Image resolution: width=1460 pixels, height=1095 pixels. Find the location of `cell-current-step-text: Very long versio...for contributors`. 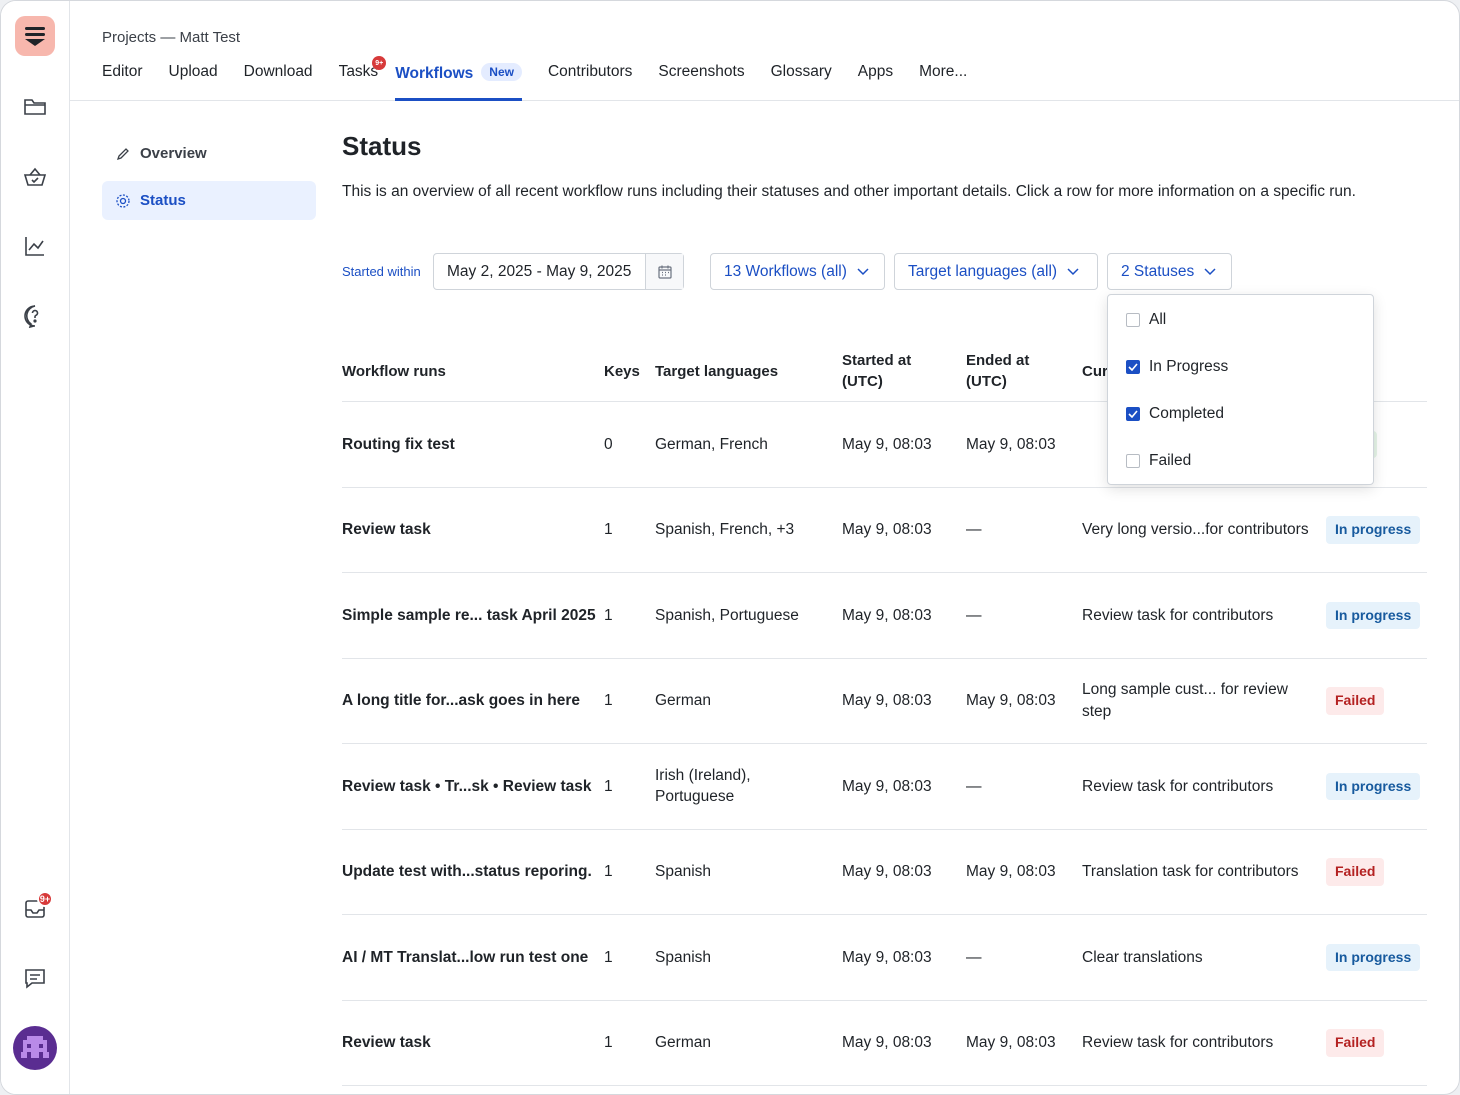

cell-current-step-text: Very long versio...for contributors is located at coordinates (1195, 529).